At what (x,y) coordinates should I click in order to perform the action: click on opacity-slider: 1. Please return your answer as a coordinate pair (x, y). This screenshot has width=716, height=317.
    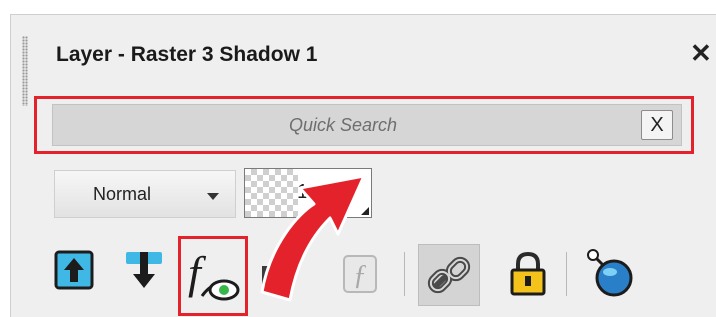
    Looking at the image, I should click on (308, 193).